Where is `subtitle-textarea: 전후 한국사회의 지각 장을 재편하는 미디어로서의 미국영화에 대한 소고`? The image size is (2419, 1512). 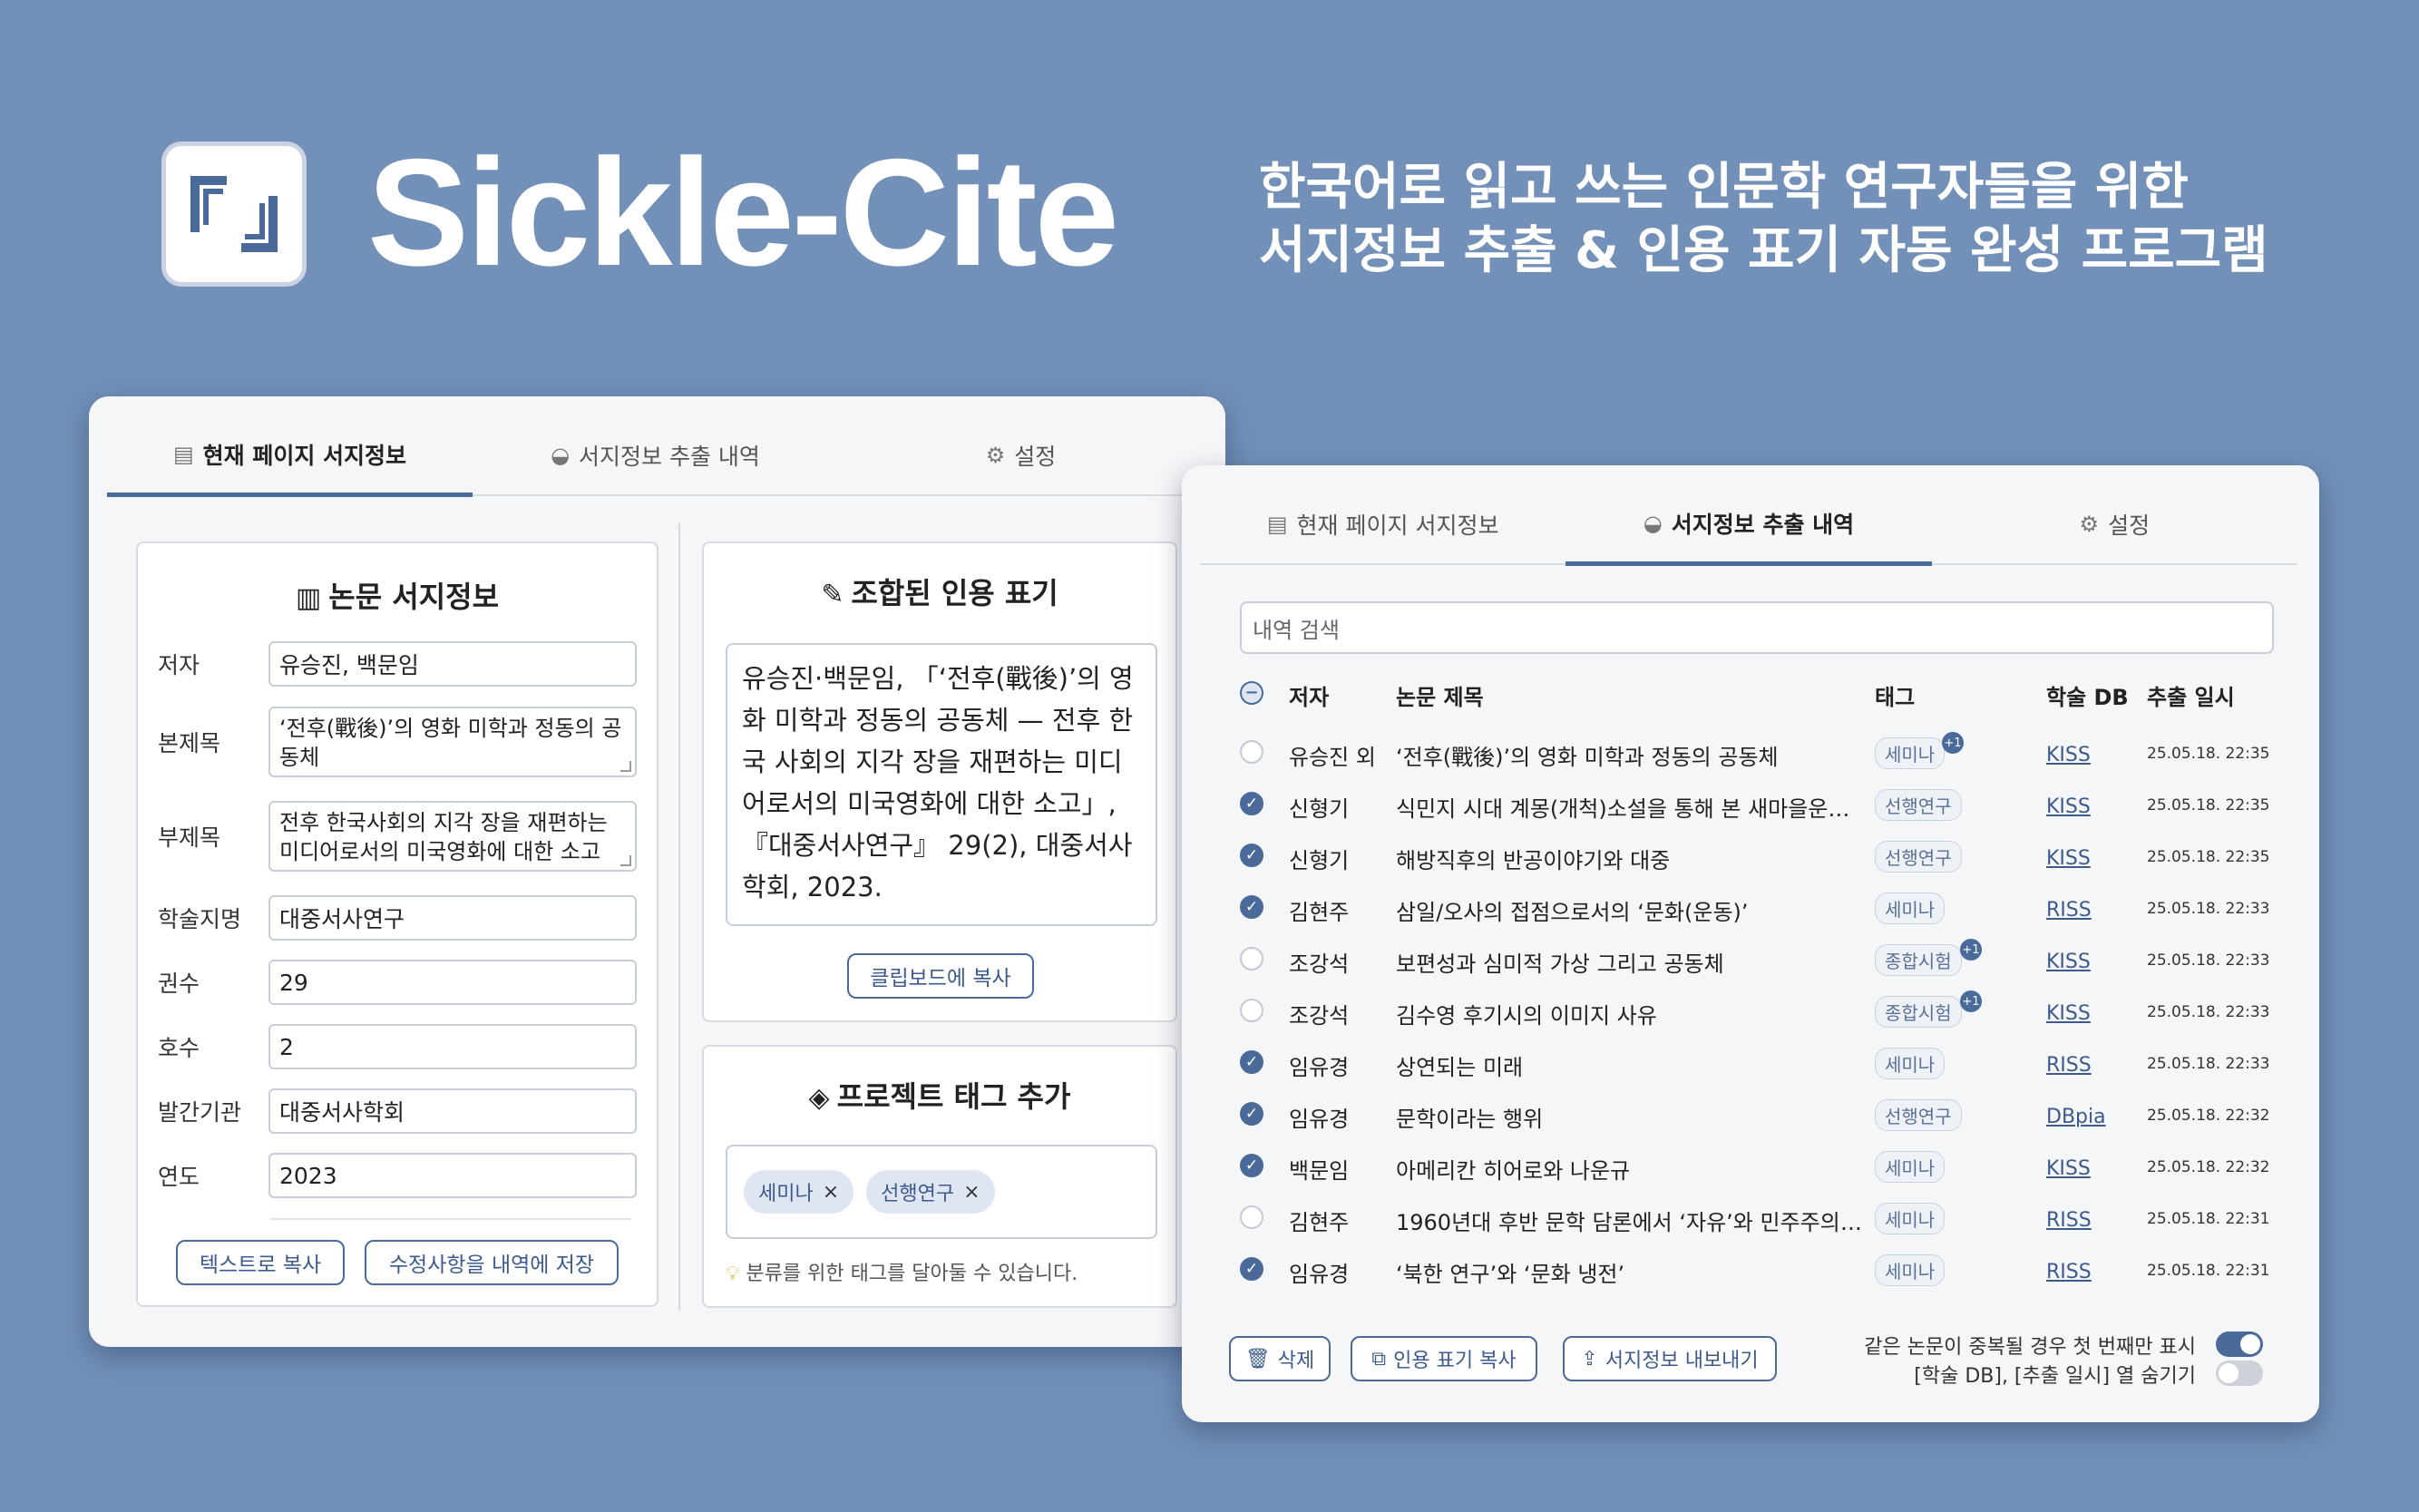
subtitle-textarea: 전후 한국사회의 지각 장을 재편하는 미디어로서의 미국영화에 대한 소고 is located at coordinates (453, 836).